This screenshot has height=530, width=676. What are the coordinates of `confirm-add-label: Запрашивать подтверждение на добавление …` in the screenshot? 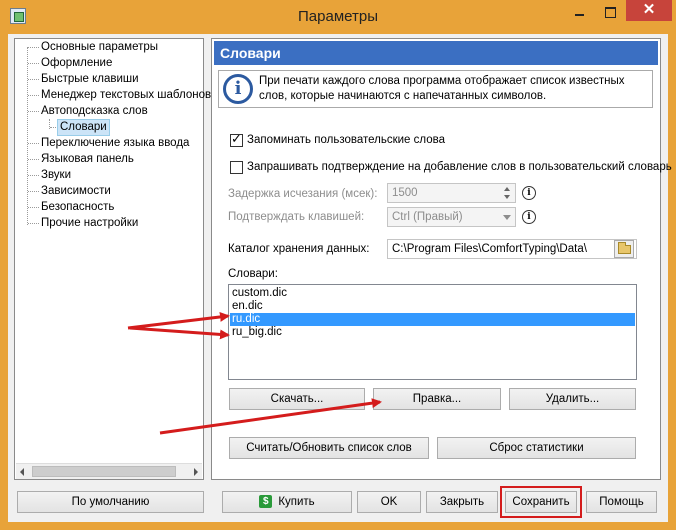 It's located at (459, 167).